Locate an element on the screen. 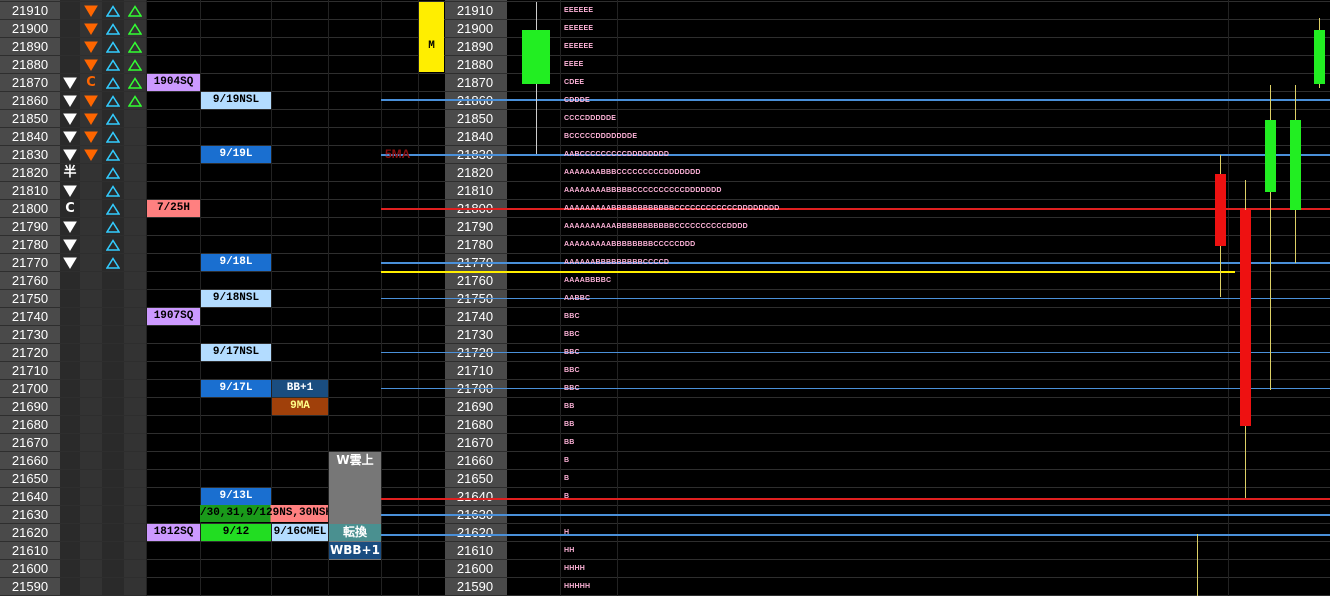 The width and height of the screenshot is (1330, 596). left-price-label: 21740 is located at coordinates (30, 316).